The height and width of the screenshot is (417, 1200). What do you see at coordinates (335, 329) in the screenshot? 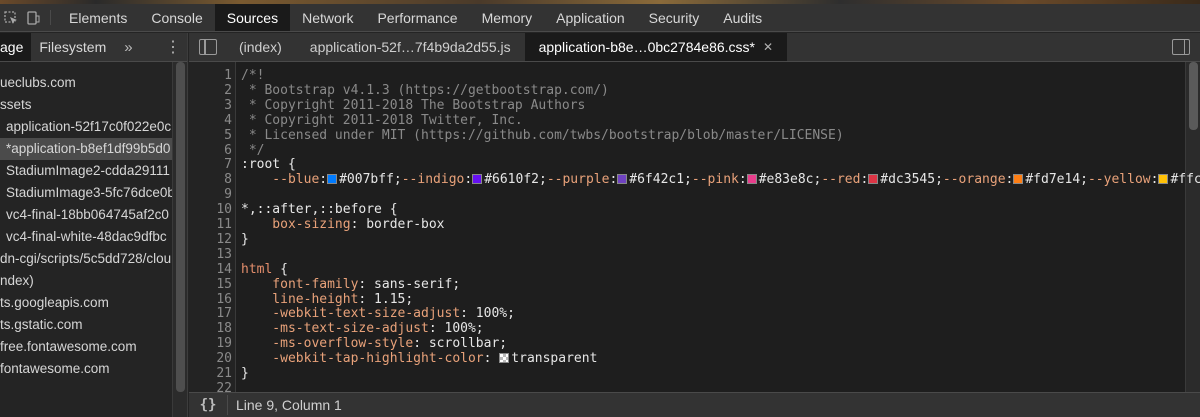
I see `code-token: -ms-text-size-adjust` at bounding box center [335, 329].